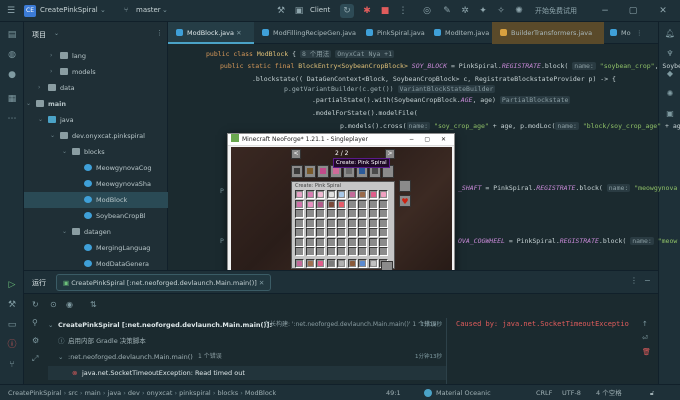 This screenshot has height=400, width=680. Describe the element at coordinates (96, 200) in the screenshot. I see `tree-item: ModBlock` at that location.